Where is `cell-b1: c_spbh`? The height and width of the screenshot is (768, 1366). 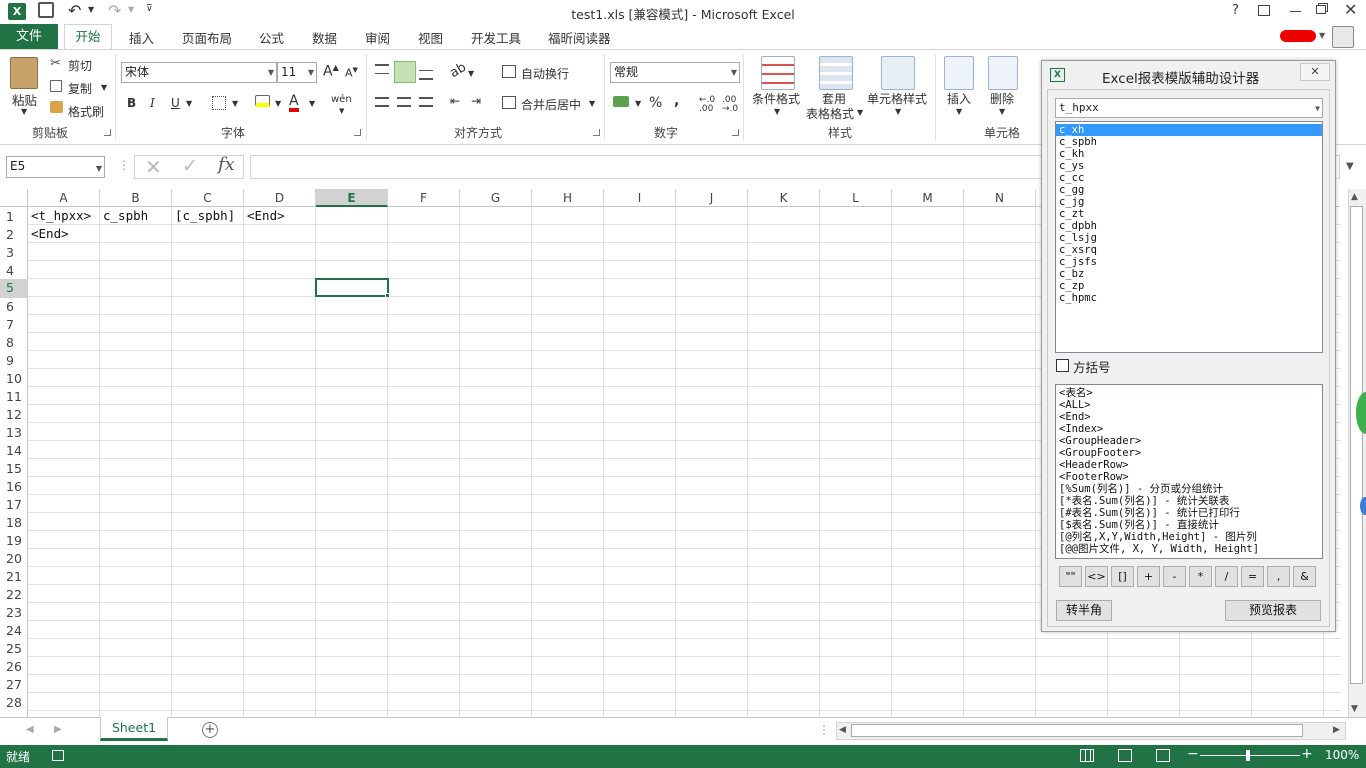
cell-b1: c_spbh is located at coordinates (125, 215).